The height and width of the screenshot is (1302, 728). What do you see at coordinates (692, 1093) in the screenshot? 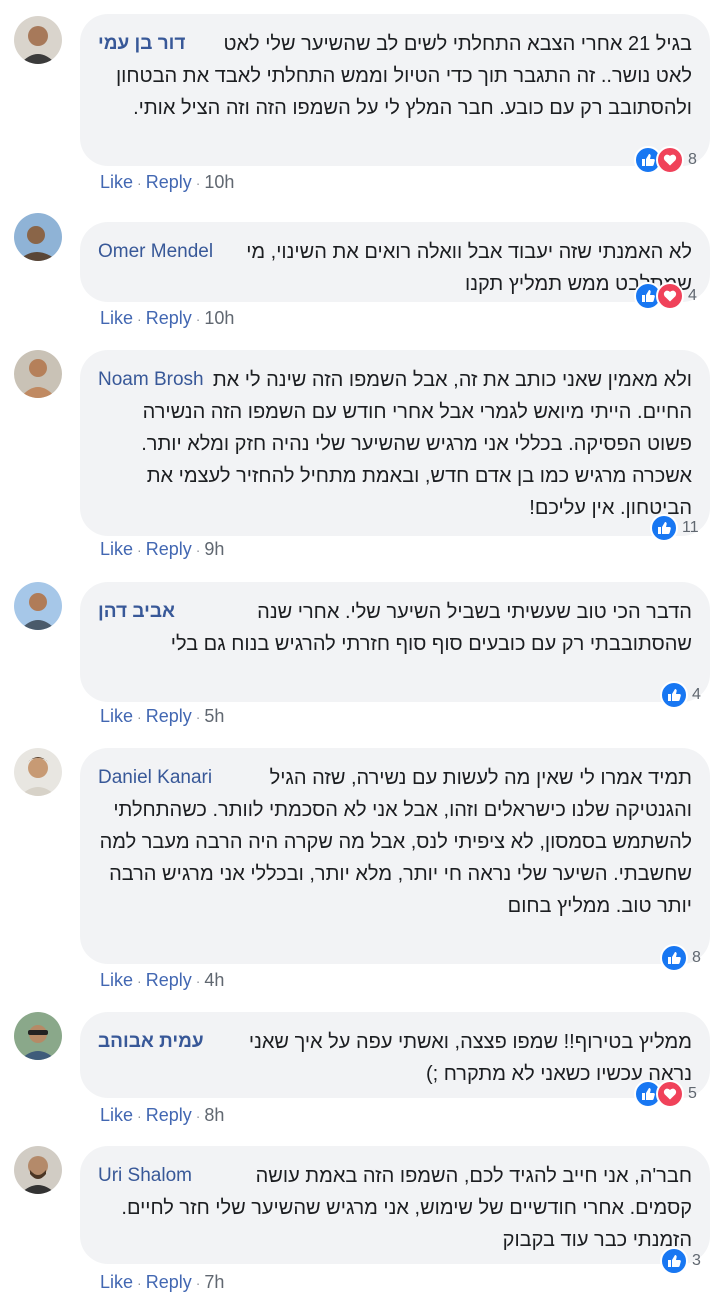
I see `reaction-count: 5` at bounding box center [692, 1093].